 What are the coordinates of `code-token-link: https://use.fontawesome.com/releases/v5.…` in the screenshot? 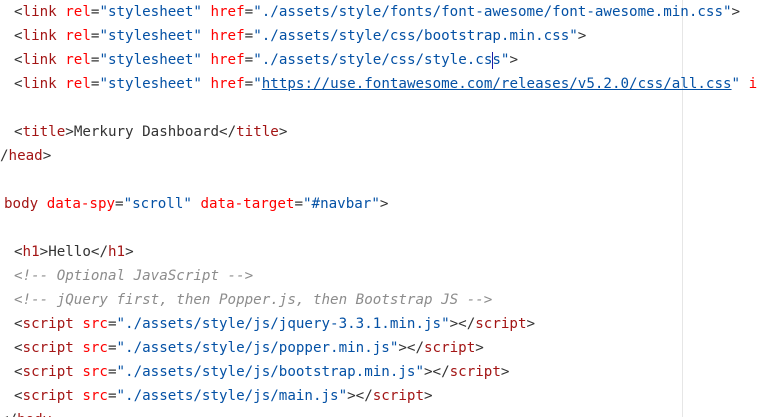 It's located at (497, 84).